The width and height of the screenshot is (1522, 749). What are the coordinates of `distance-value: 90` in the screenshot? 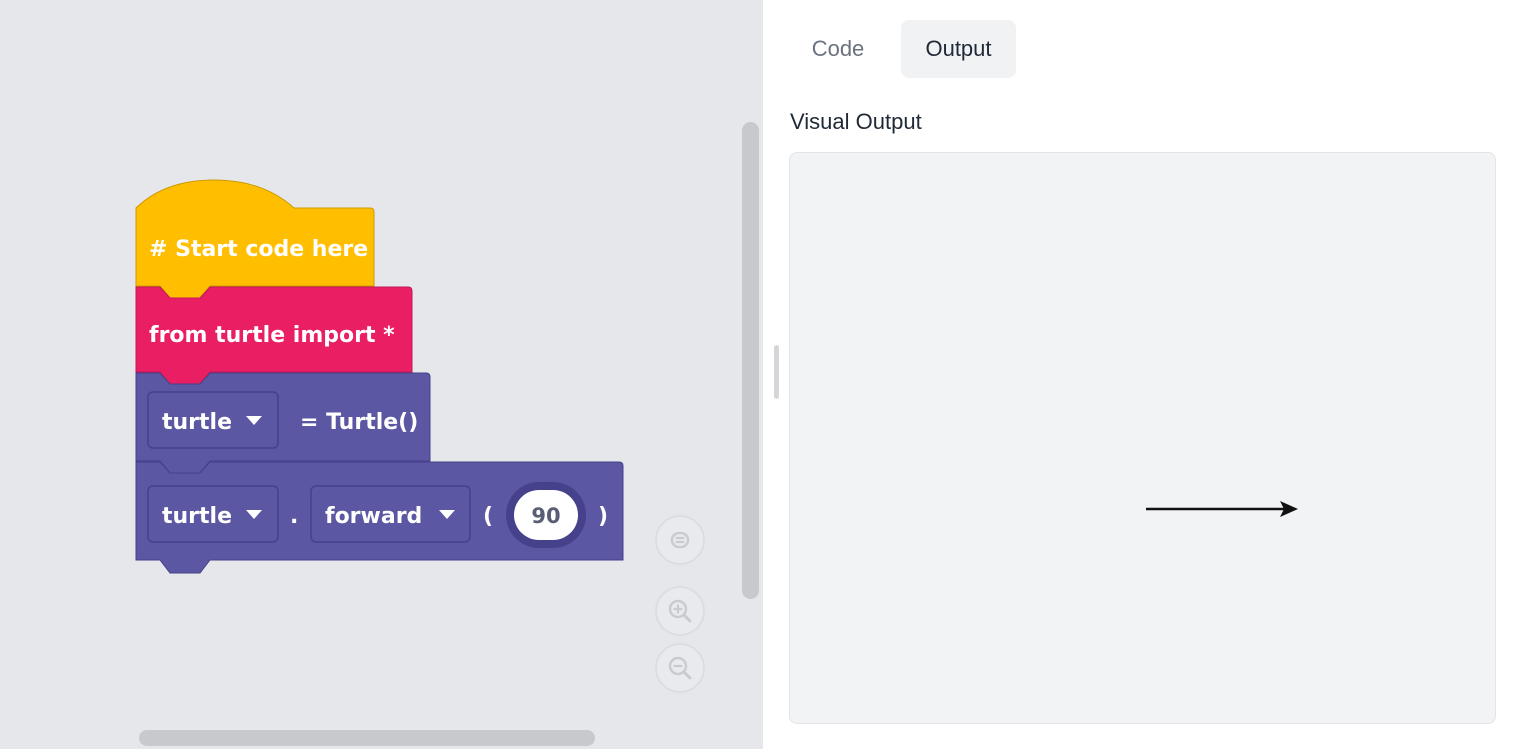 It's located at (545, 516).